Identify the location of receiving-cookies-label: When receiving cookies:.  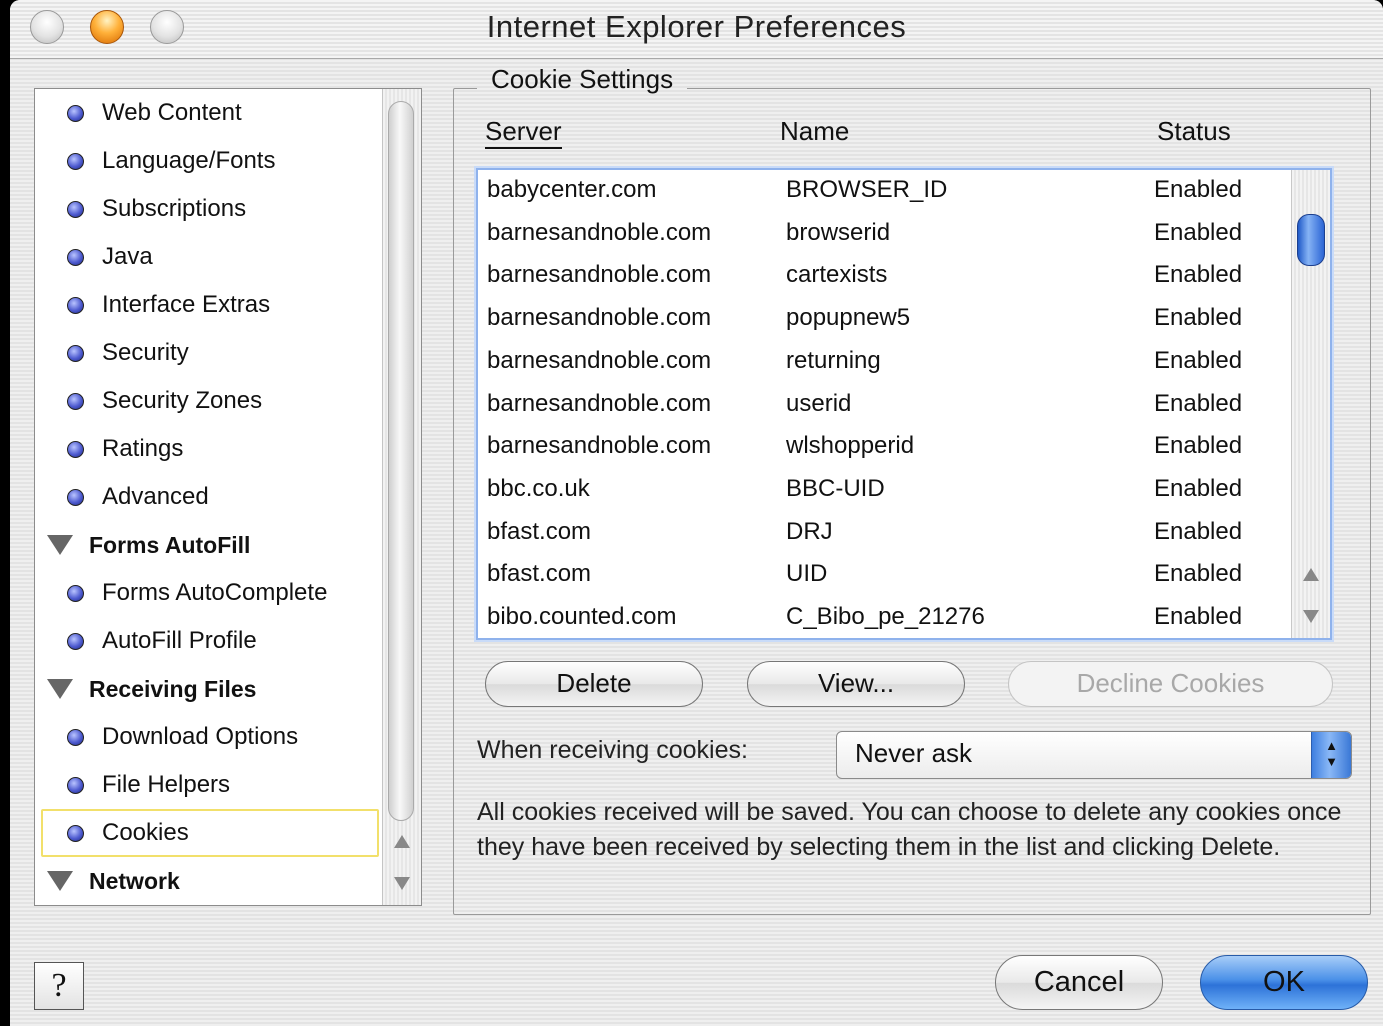
(612, 750).